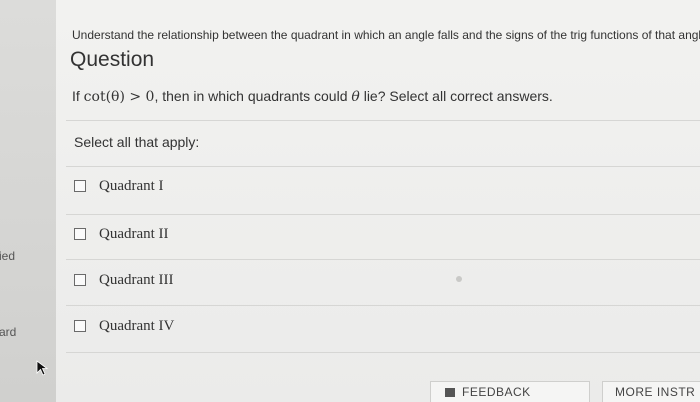  I want to click on nav-item-label-partial: ied, so click(7, 256).